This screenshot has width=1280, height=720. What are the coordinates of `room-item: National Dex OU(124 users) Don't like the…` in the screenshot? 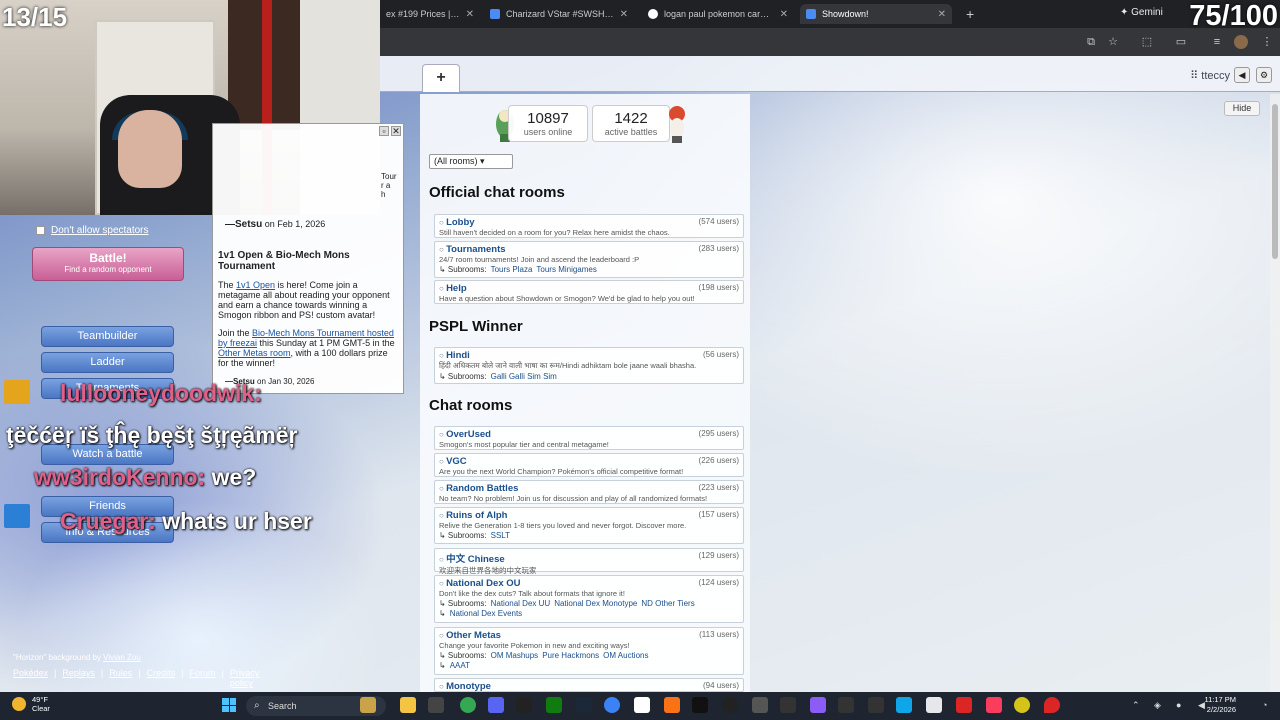 It's located at (589, 599).